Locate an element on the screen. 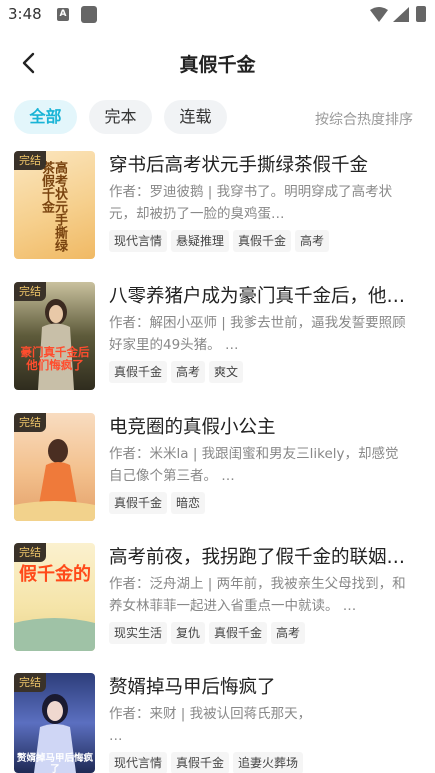 The image size is (435, 773). tag-list: 真假千金 暗恋 is located at coordinates (159, 503).